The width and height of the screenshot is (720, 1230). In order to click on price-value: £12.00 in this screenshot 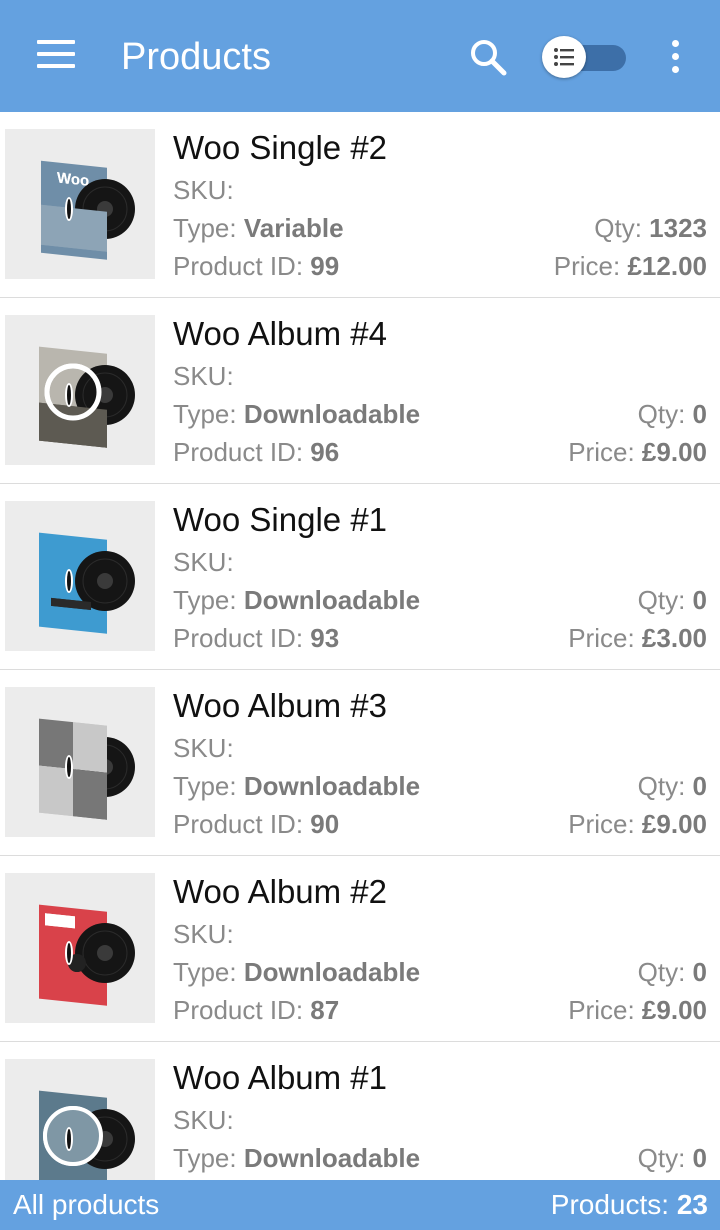, I will do `click(667, 266)`.